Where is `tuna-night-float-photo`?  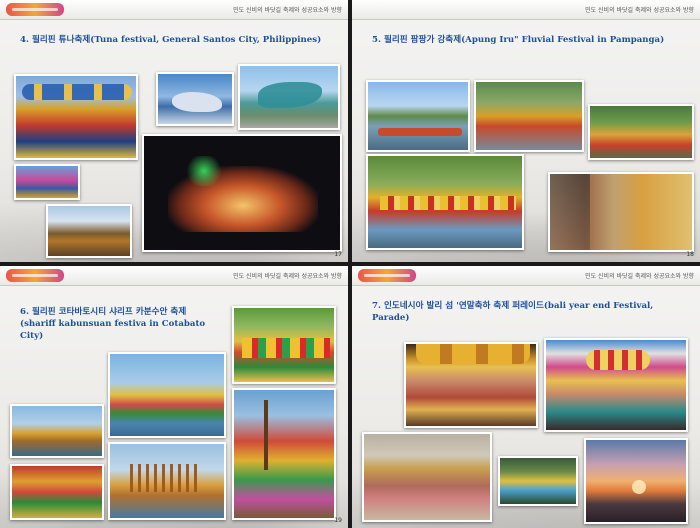 tuna-night-float-photo is located at coordinates (242, 193).